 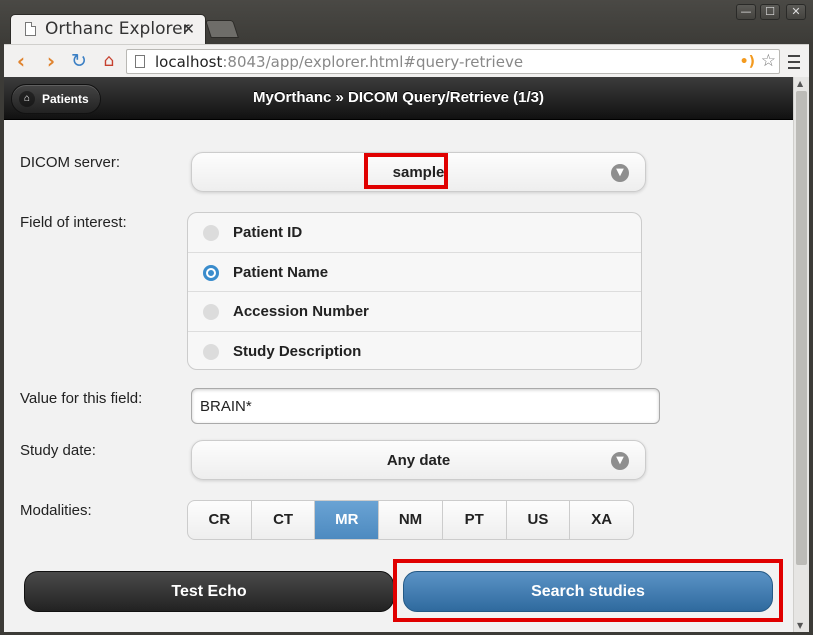 I want to click on menu-icon, so click(x=794, y=61).